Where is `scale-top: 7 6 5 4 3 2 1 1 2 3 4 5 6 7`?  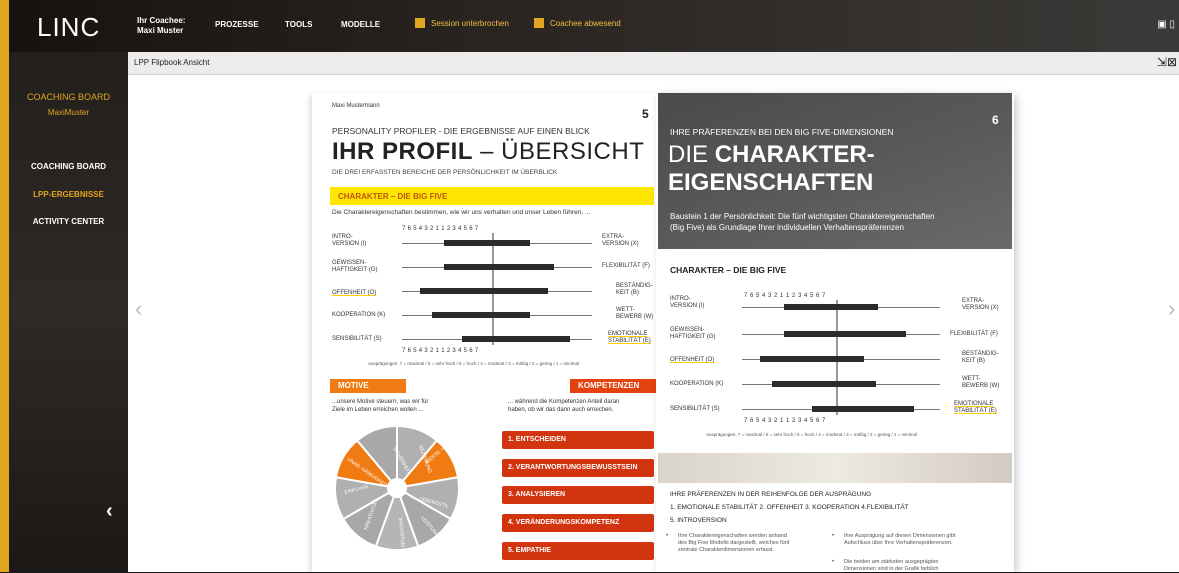 scale-top: 7 6 5 4 3 2 1 1 2 3 4 5 6 7 is located at coordinates (440, 229).